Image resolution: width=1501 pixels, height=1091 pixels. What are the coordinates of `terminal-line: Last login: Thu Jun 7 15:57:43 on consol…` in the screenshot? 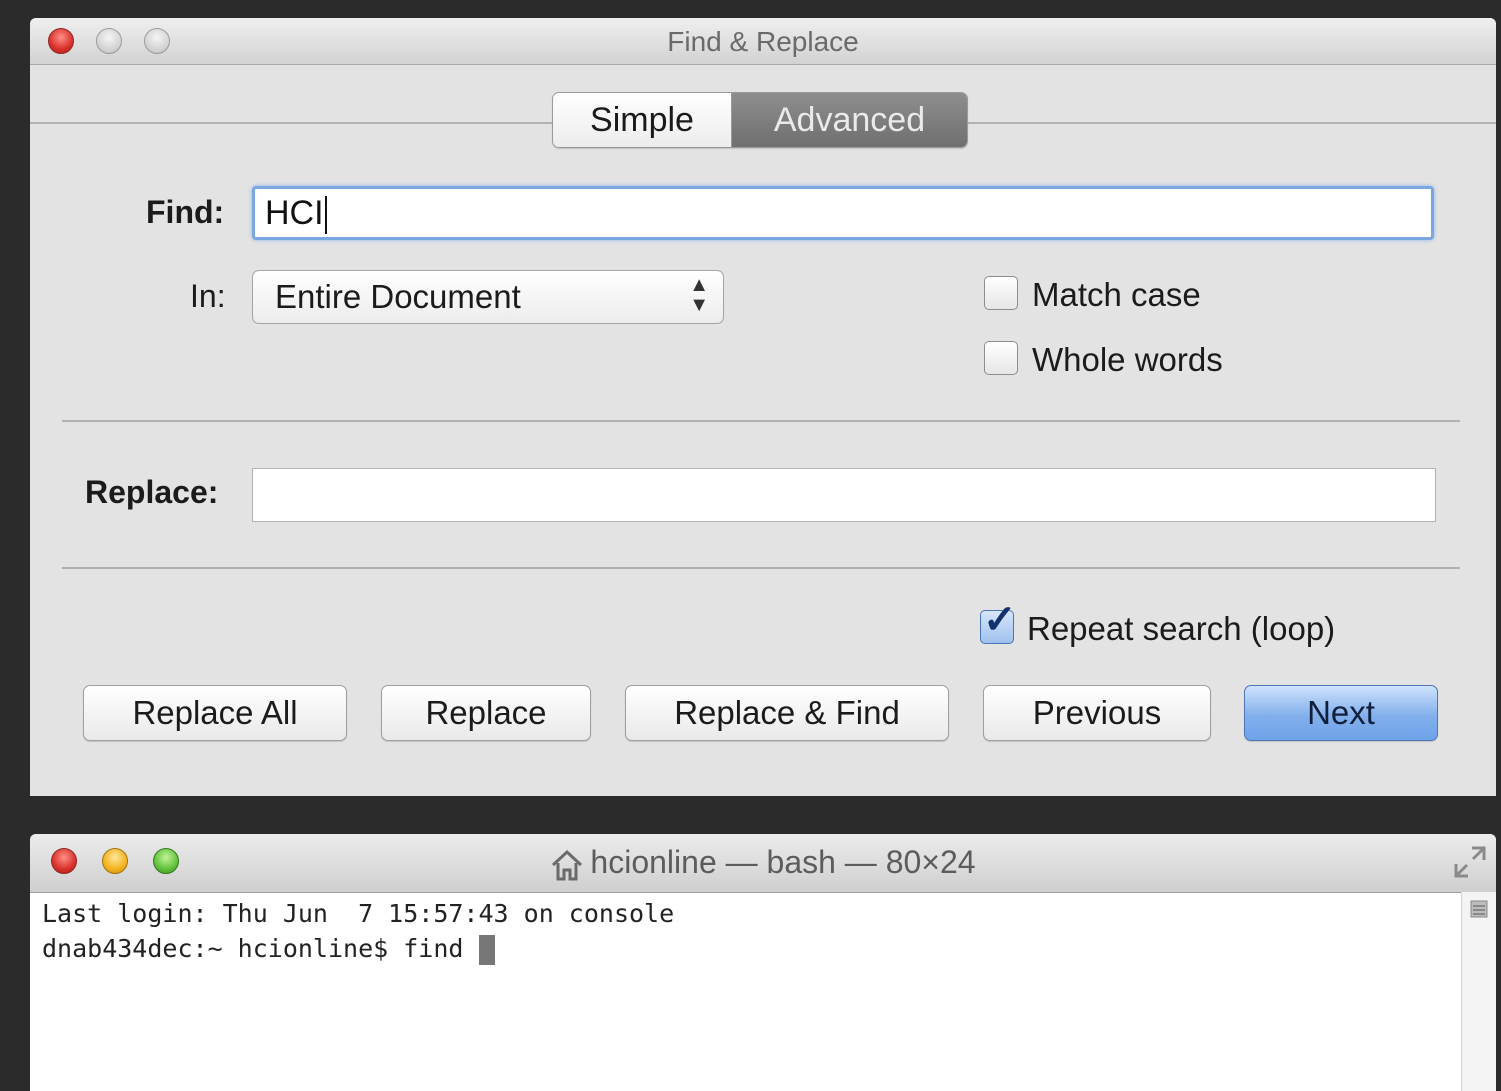 It's located at (358, 913).